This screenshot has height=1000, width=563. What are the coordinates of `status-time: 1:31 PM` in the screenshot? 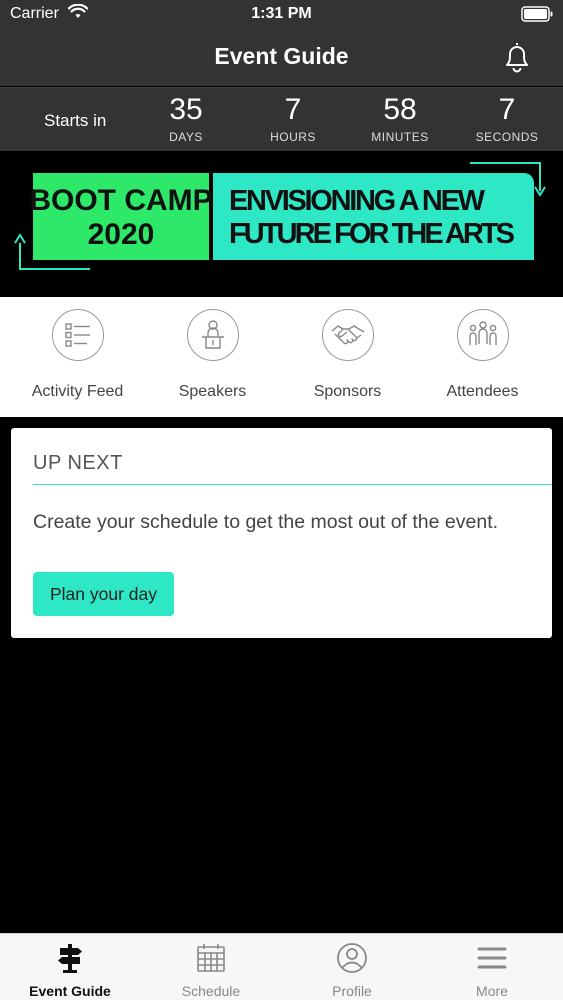 It's located at (281, 13).